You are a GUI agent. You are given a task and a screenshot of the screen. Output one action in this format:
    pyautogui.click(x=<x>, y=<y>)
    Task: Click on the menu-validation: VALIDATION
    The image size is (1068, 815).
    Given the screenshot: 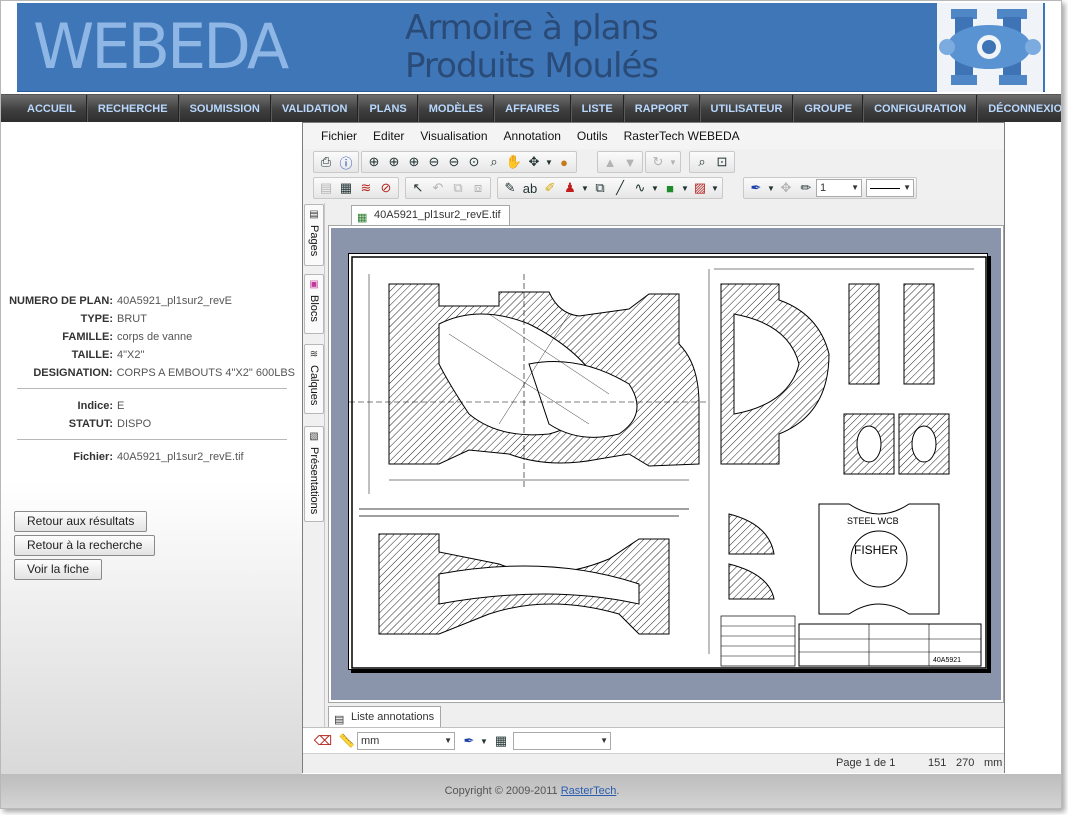 What is the action you would take?
    pyautogui.click(x=314, y=109)
    